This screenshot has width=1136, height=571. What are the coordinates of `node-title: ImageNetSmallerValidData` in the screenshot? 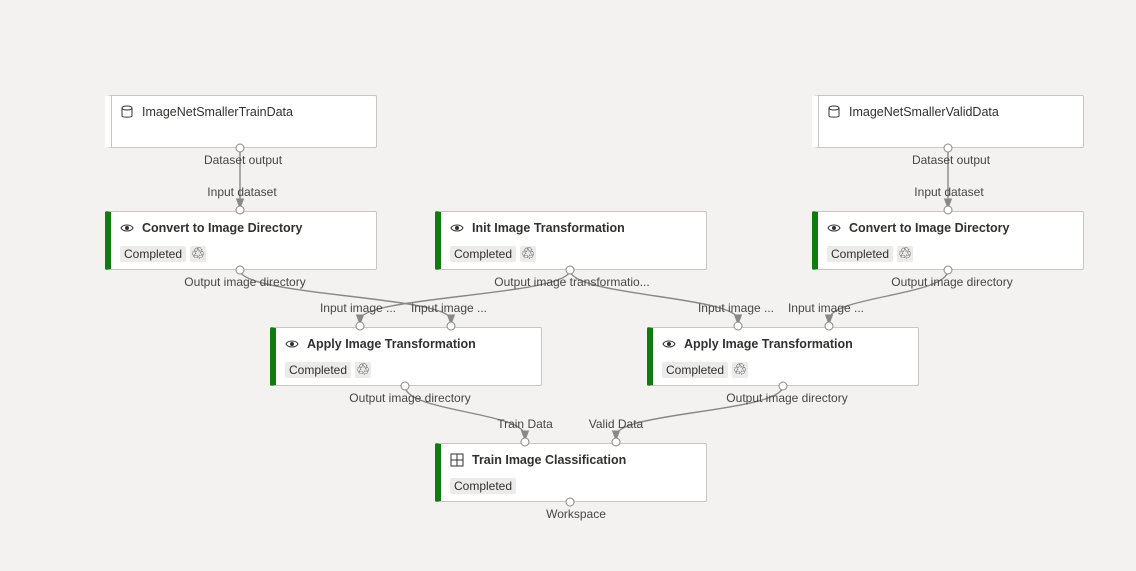 It's located at (924, 112).